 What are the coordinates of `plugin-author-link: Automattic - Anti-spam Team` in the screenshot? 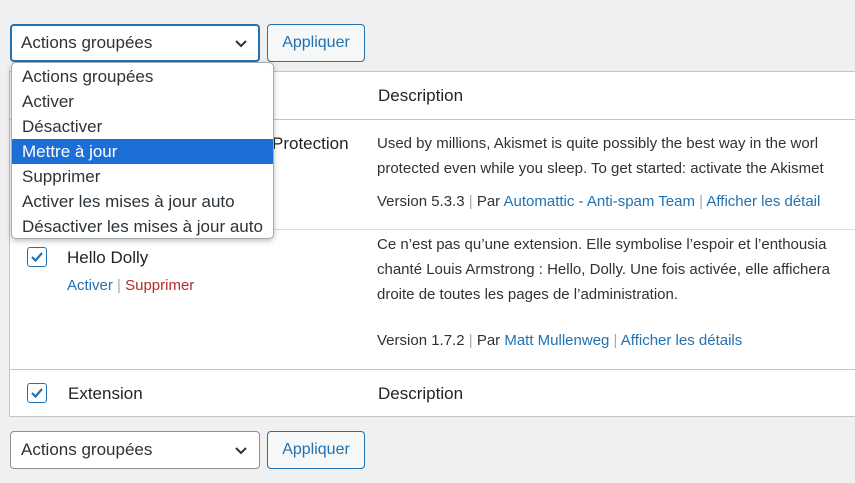 It's located at (599, 201).